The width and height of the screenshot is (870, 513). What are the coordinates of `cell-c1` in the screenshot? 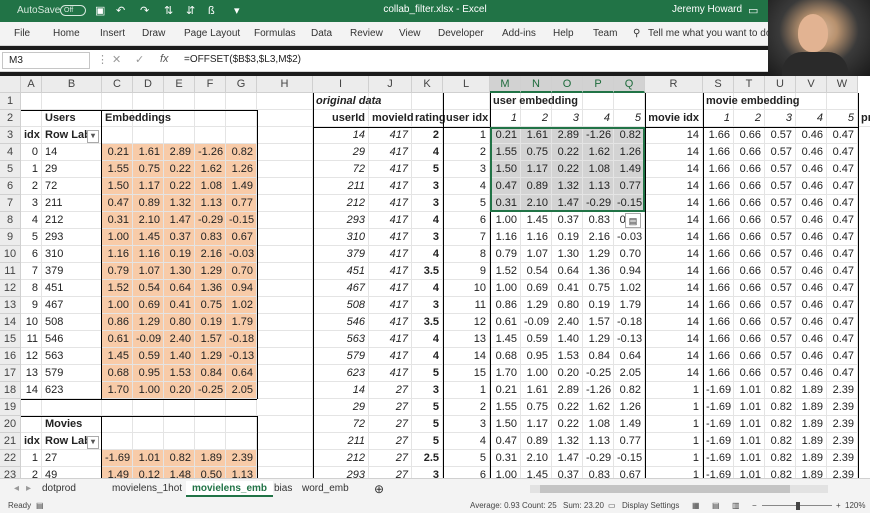 It's located at (117, 101).